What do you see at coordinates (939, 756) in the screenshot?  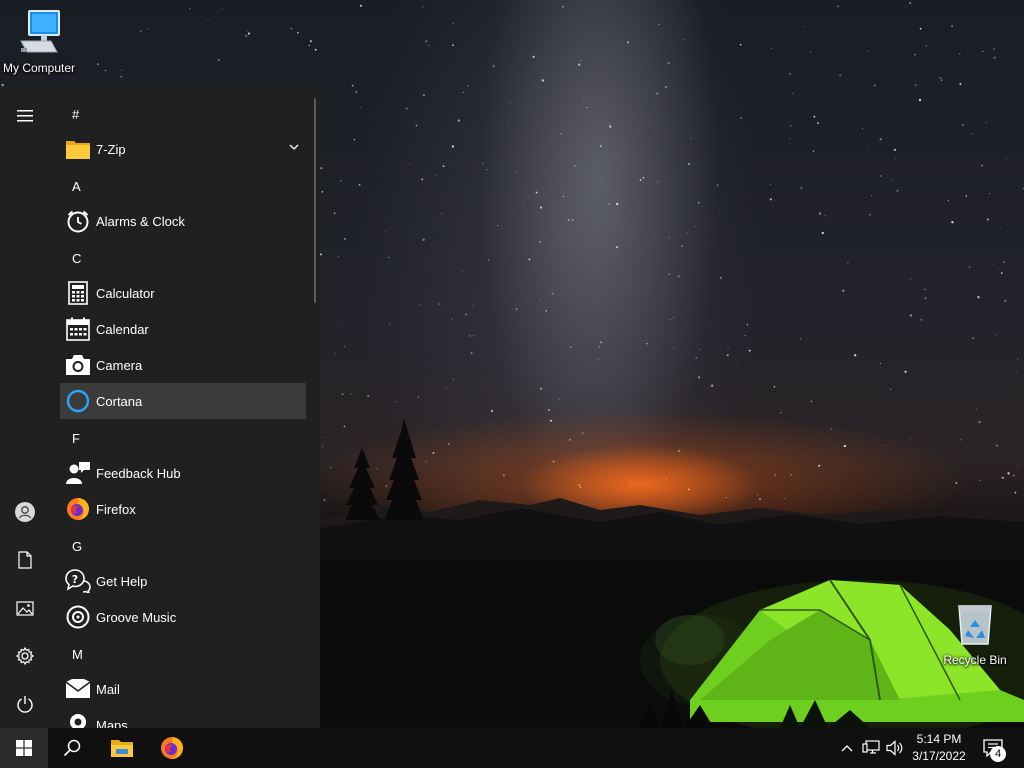 I see `clock-date: 3/17/2022` at bounding box center [939, 756].